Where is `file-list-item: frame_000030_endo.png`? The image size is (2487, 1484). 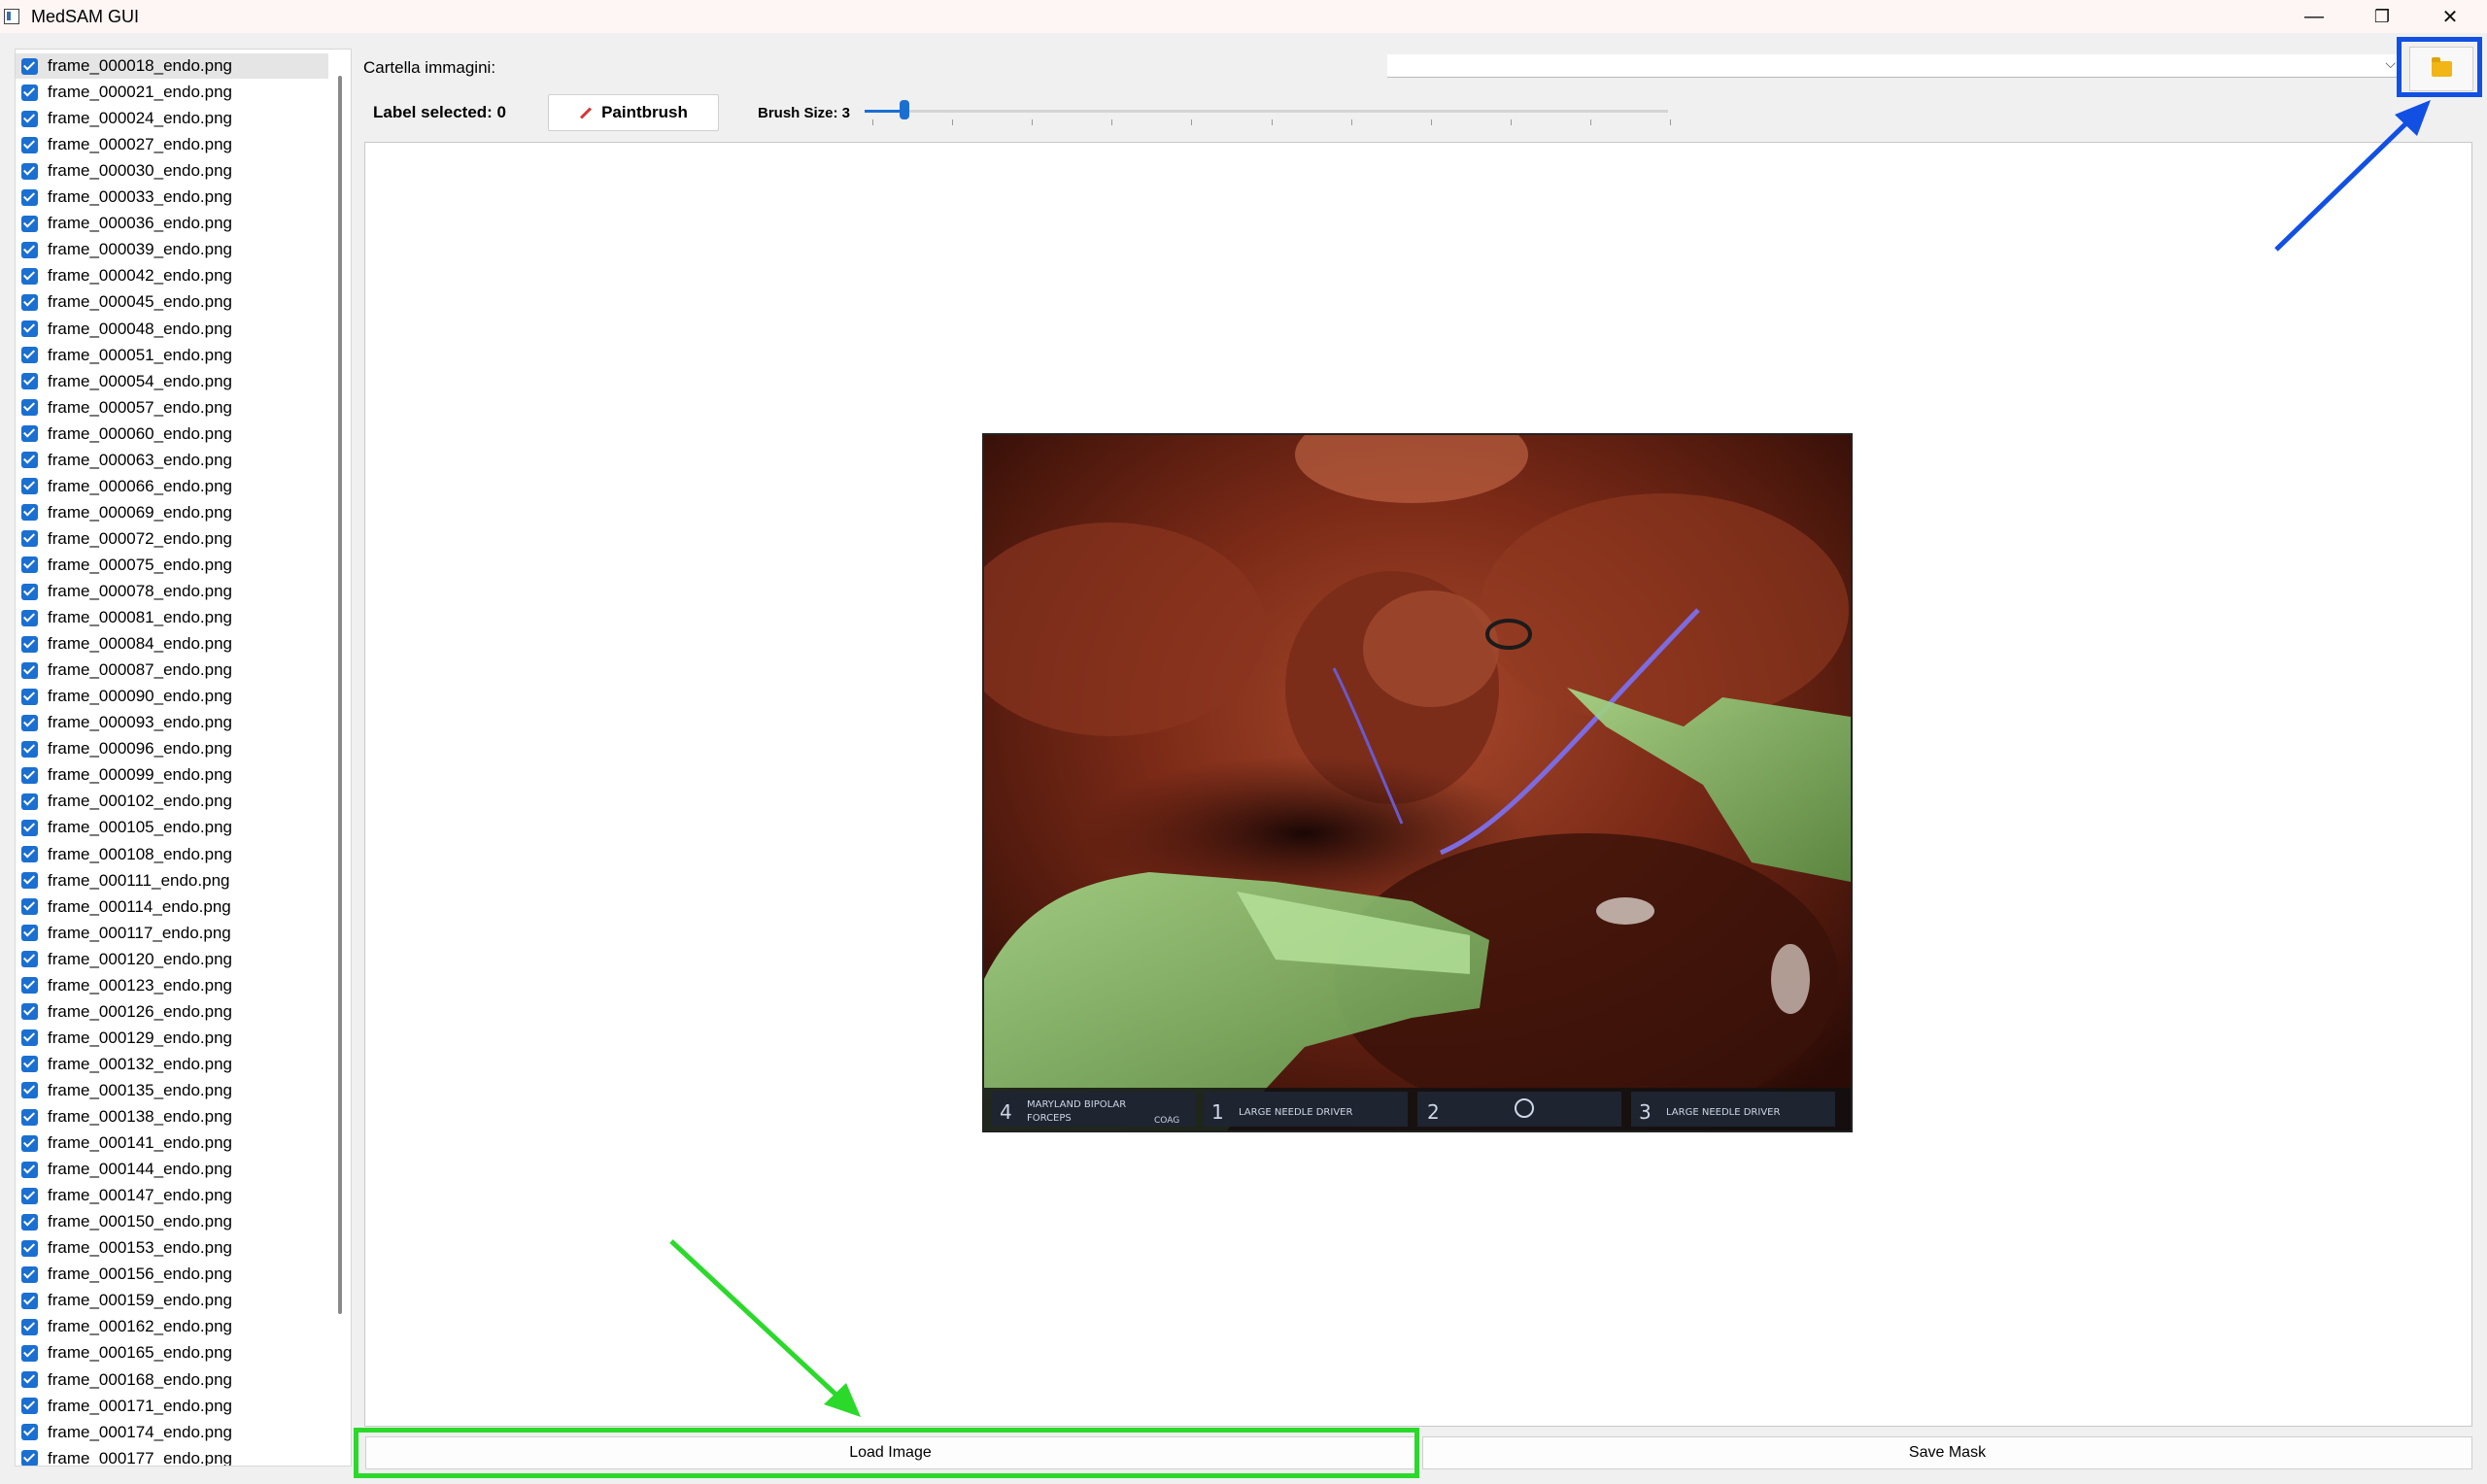 file-list-item: frame_000030_endo.png is located at coordinates (172, 171).